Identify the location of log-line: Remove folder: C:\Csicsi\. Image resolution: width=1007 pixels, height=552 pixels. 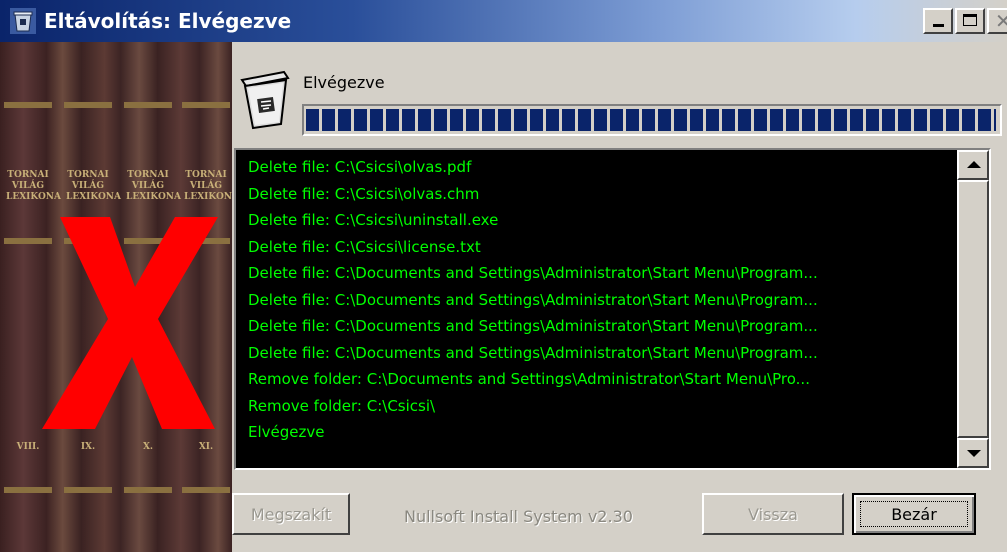
(342, 405).